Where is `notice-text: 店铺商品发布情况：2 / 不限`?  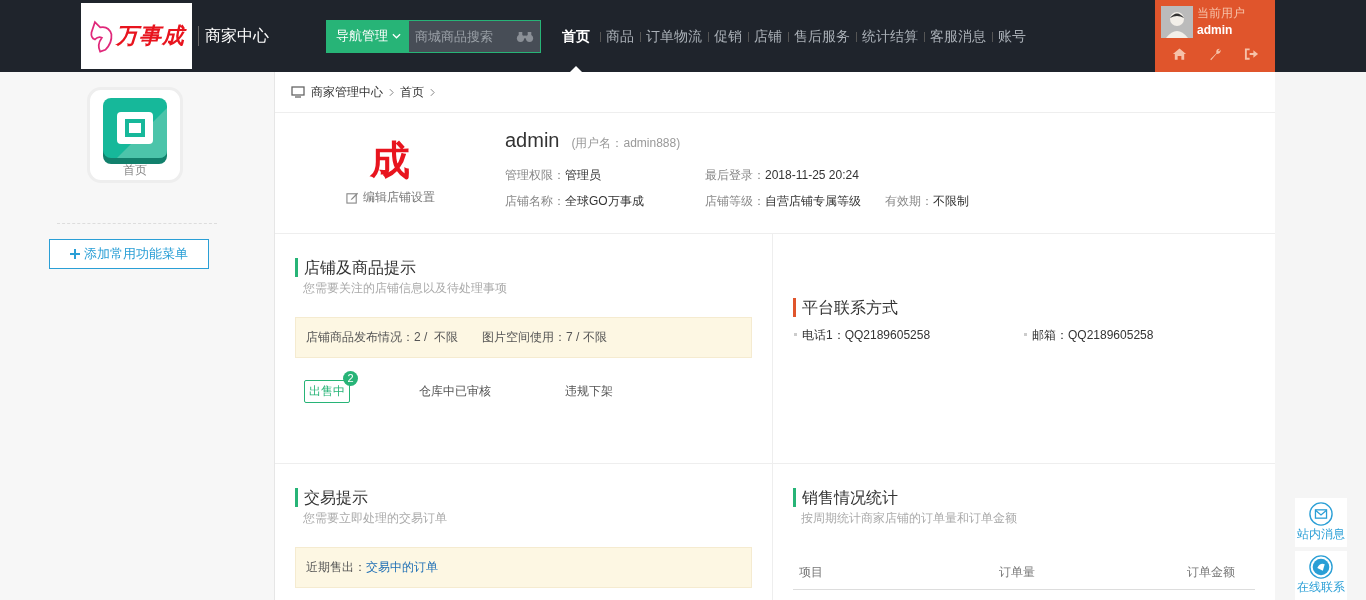
notice-text: 店铺商品发布情况：2 / 不限 is located at coordinates (382, 337).